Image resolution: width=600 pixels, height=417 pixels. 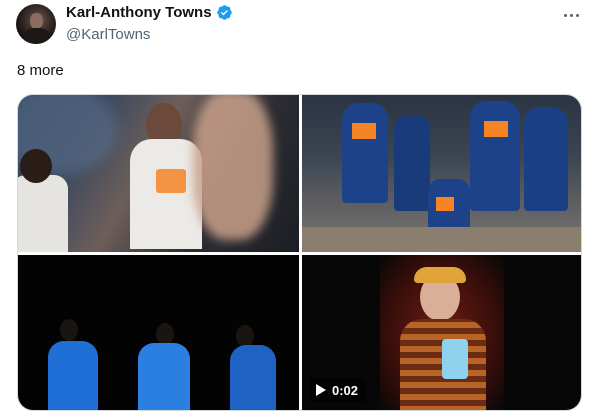 I want to click on teammate-head, so click(x=36, y=166).